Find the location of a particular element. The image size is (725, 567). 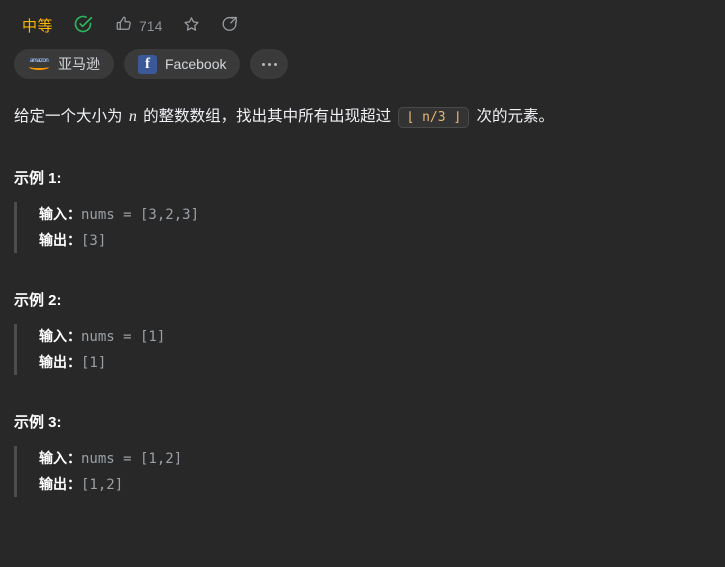

output-value: [1,2] is located at coordinates (102, 484).